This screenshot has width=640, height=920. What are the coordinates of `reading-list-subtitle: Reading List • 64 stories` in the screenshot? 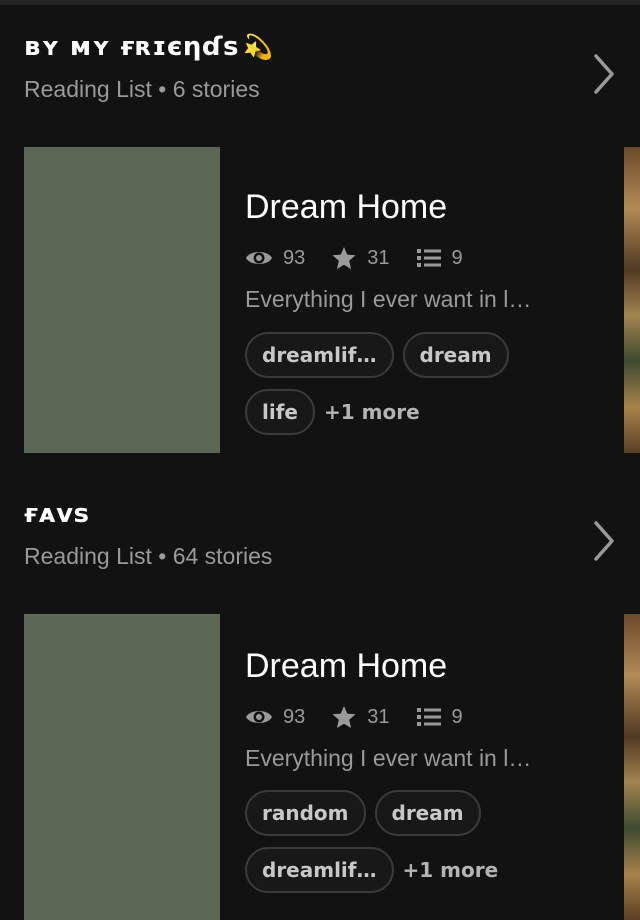 It's located at (148, 556).